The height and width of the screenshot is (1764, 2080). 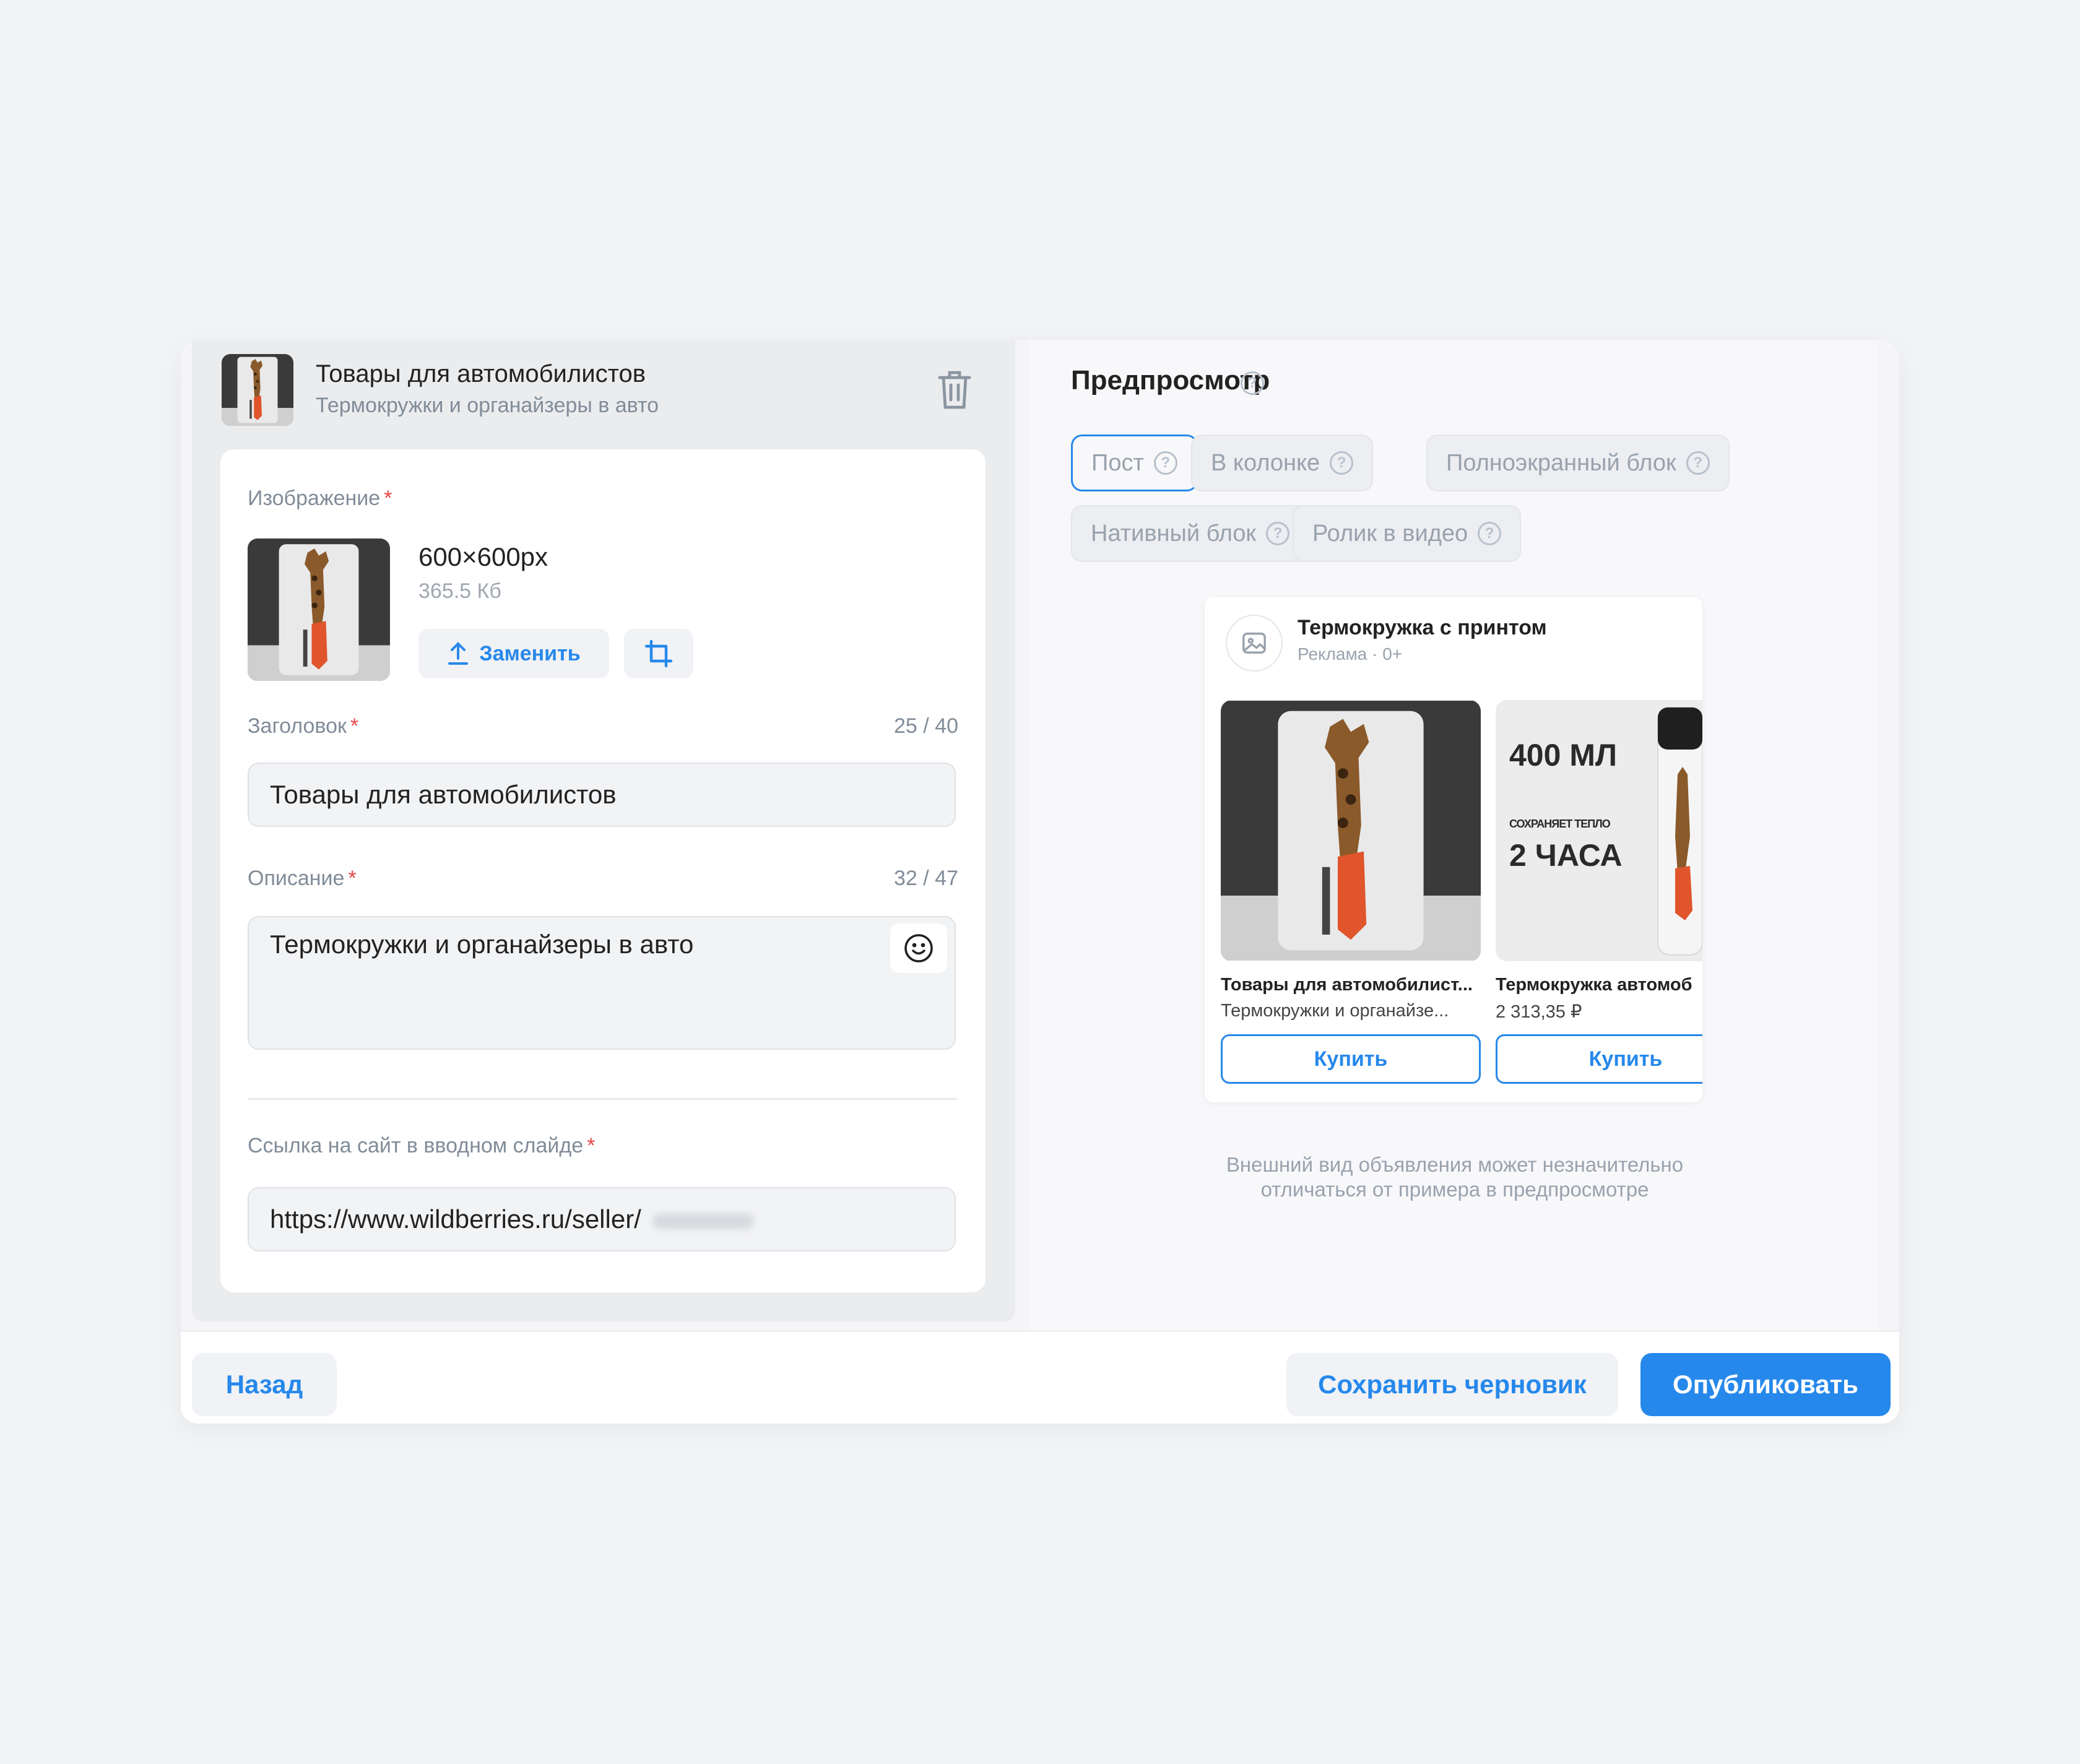 I want to click on banner-volume: 400 МЛ, so click(x=1563, y=755).